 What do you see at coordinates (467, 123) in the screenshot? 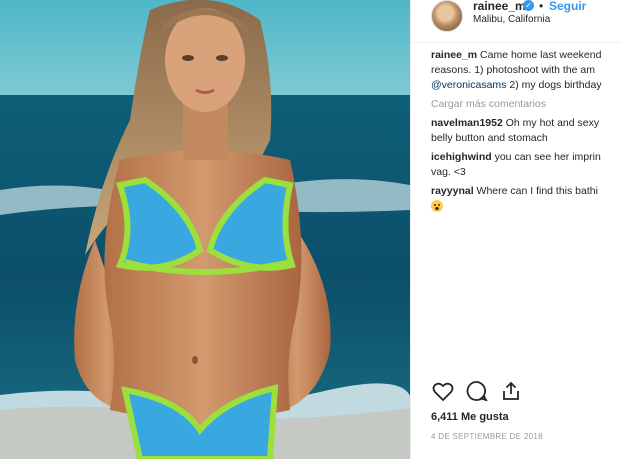
I see `comment-username: navelman1952` at bounding box center [467, 123].